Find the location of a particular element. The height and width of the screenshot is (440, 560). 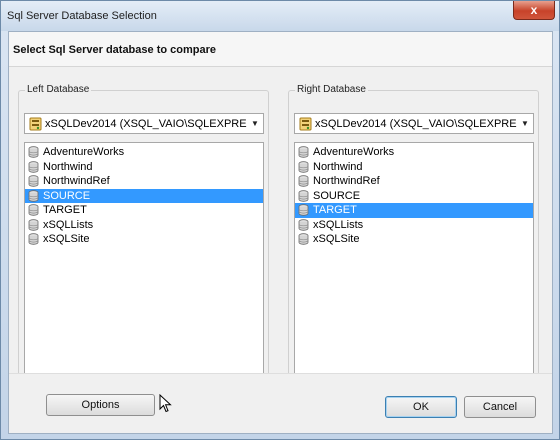

title-bar: Sql Server Database Selection x is located at coordinates (280, 16).